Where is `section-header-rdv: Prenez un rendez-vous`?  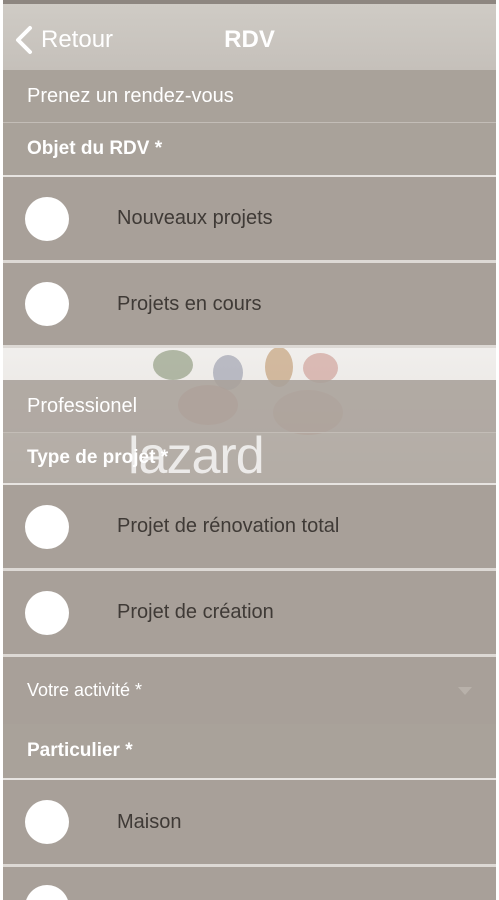 section-header-rdv: Prenez un rendez-vous is located at coordinates (249, 96).